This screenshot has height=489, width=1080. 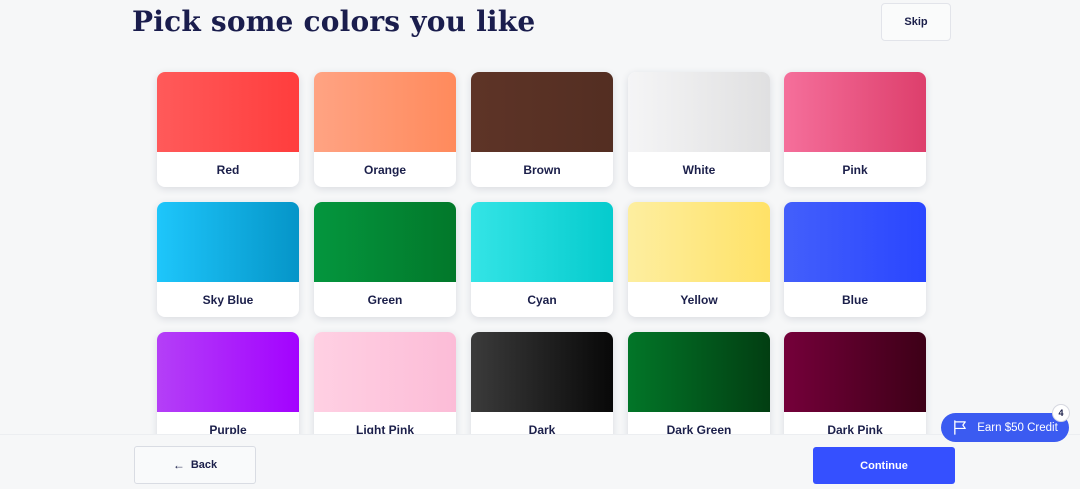 I want to click on color-card-dark-pink: Dark Pink, so click(x=855, y=383).